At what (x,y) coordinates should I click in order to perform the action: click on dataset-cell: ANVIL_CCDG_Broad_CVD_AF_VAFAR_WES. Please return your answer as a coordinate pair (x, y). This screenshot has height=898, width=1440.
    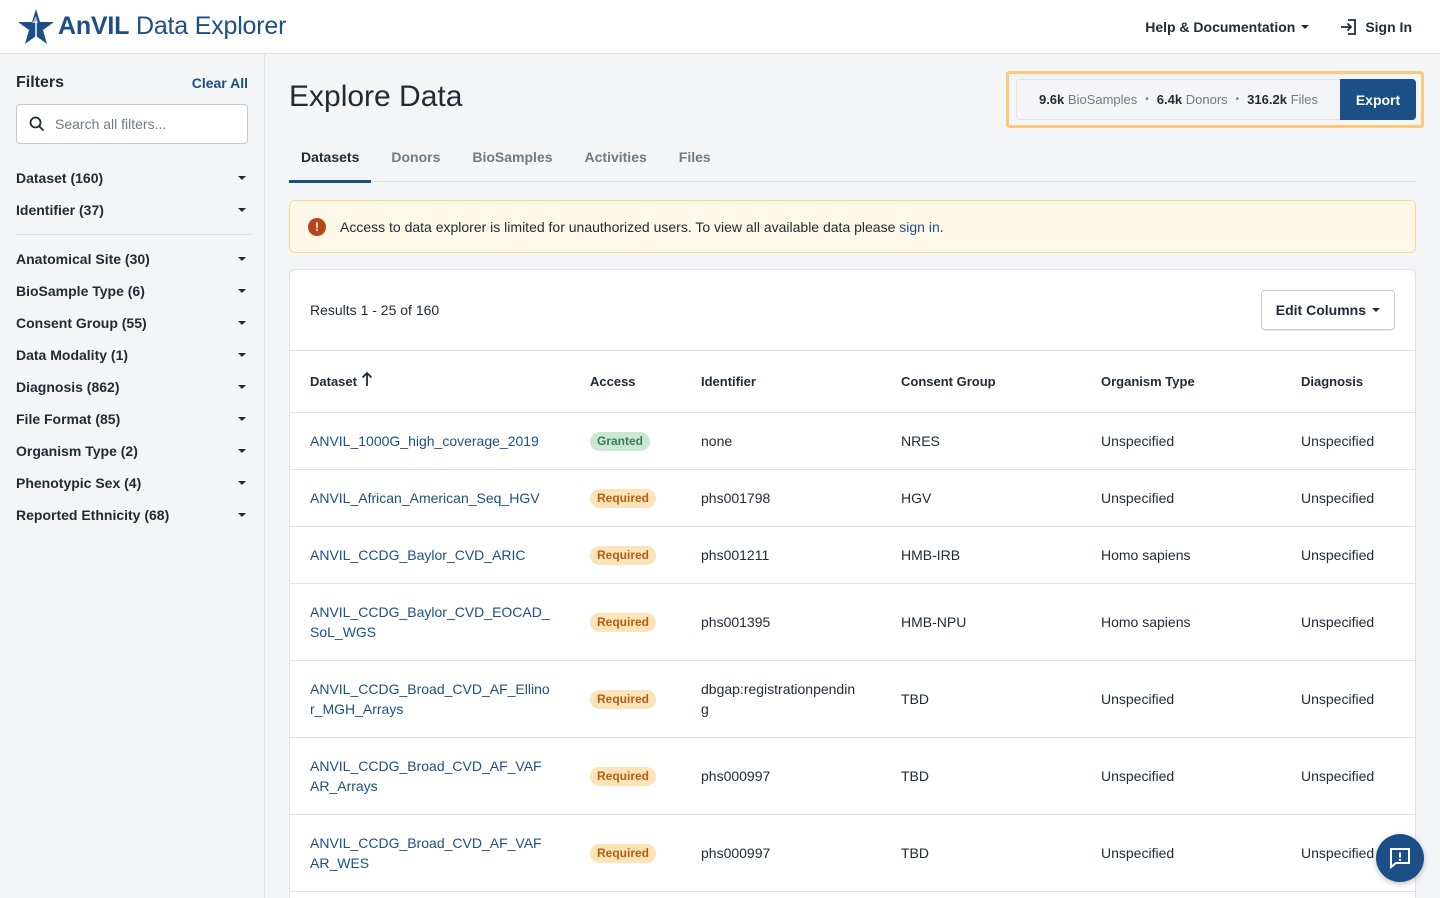
    Looking at the image, I should click on (430, 853).